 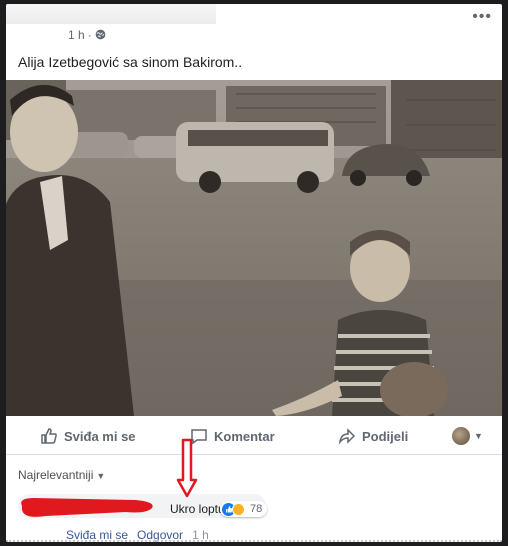 I want to click on post-action-bar: Sviđa mi se Komentar Podijeli ▼, so click(x=254, y=436).